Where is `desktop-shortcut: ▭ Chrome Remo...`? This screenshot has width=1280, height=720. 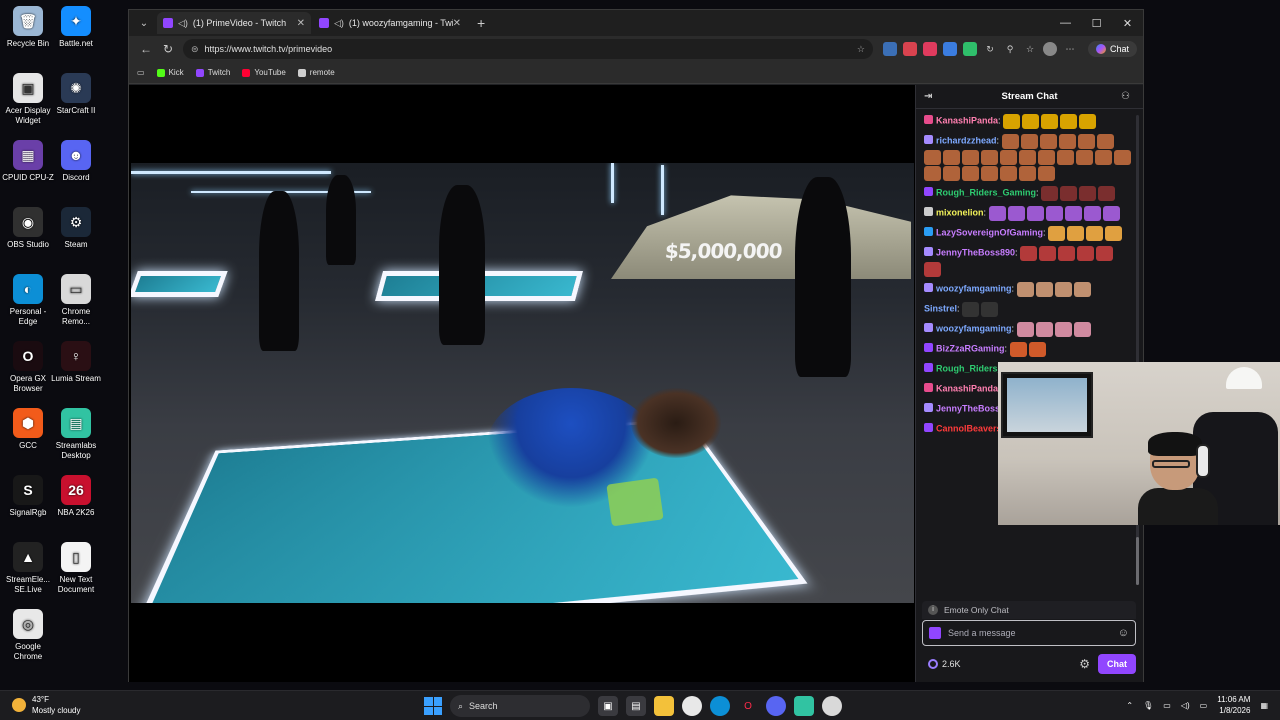
desktop-shortcut: ▭ Chrome Remo... is located at coordinates (76, 300).